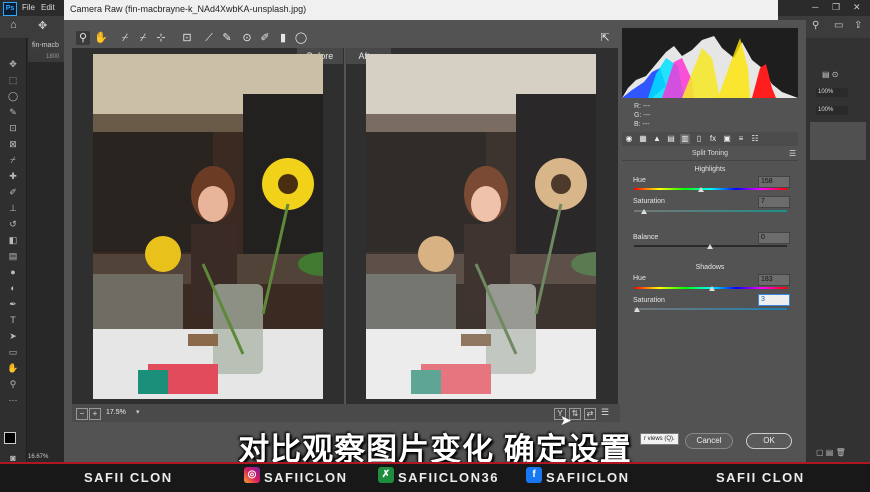 This screenshot has width=870, height=492. Describe the element at coordinates (637, 309) in the screenshot. I see `shadows-saturation-thumb` at that location.